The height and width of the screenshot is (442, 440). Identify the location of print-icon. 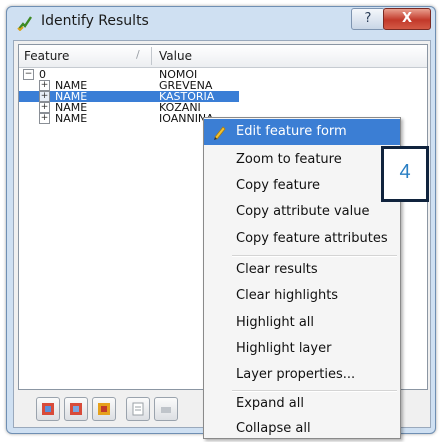
(166, 410).